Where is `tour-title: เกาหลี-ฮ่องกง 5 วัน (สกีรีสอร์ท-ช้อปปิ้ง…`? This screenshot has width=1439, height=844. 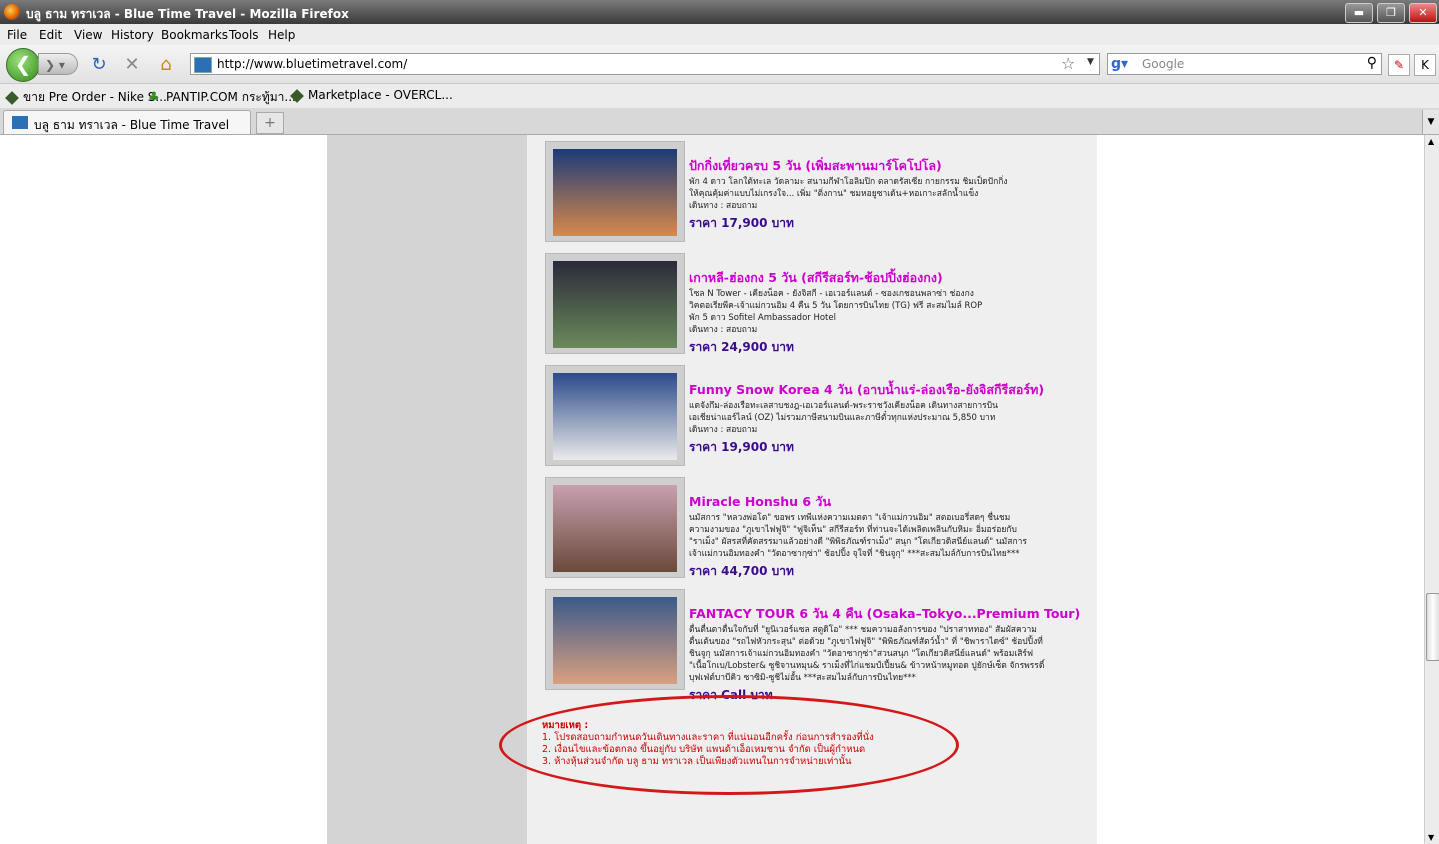 tour-title: เกาหลี-ฮ่องกง 5 วัน (สกีรีสอร์ท-ช้อปปิ้ง… is located at coordinates (889, 278).